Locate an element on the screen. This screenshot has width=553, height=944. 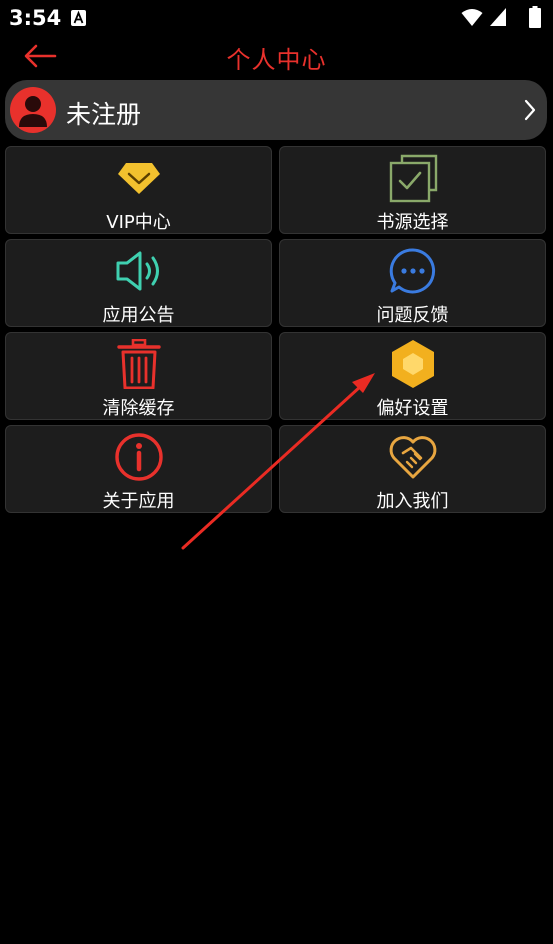
menu-item-label: 书源选择 is located at coordinates (412, 222).